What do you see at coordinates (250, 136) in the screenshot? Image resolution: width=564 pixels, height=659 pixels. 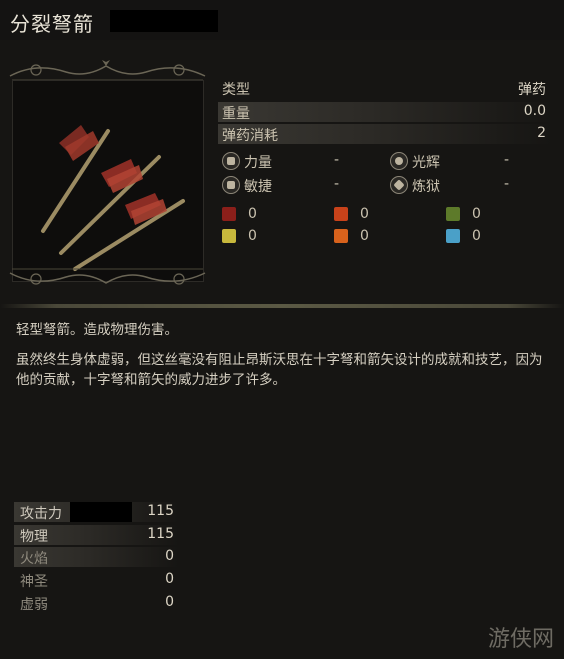 I see `property-label: 弹药消耗` at bounding box center [250, 136].